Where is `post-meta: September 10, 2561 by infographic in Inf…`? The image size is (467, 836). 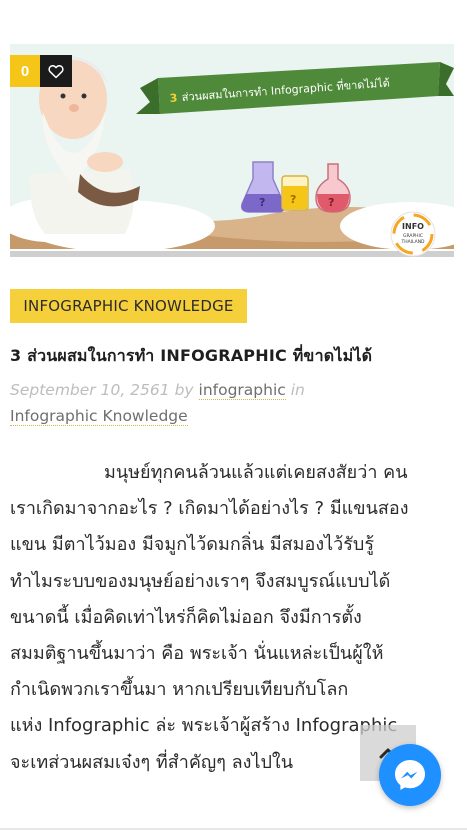 post-meta: September 10, 2561 by infographic in Inf… is located at coordinates (220, 403).